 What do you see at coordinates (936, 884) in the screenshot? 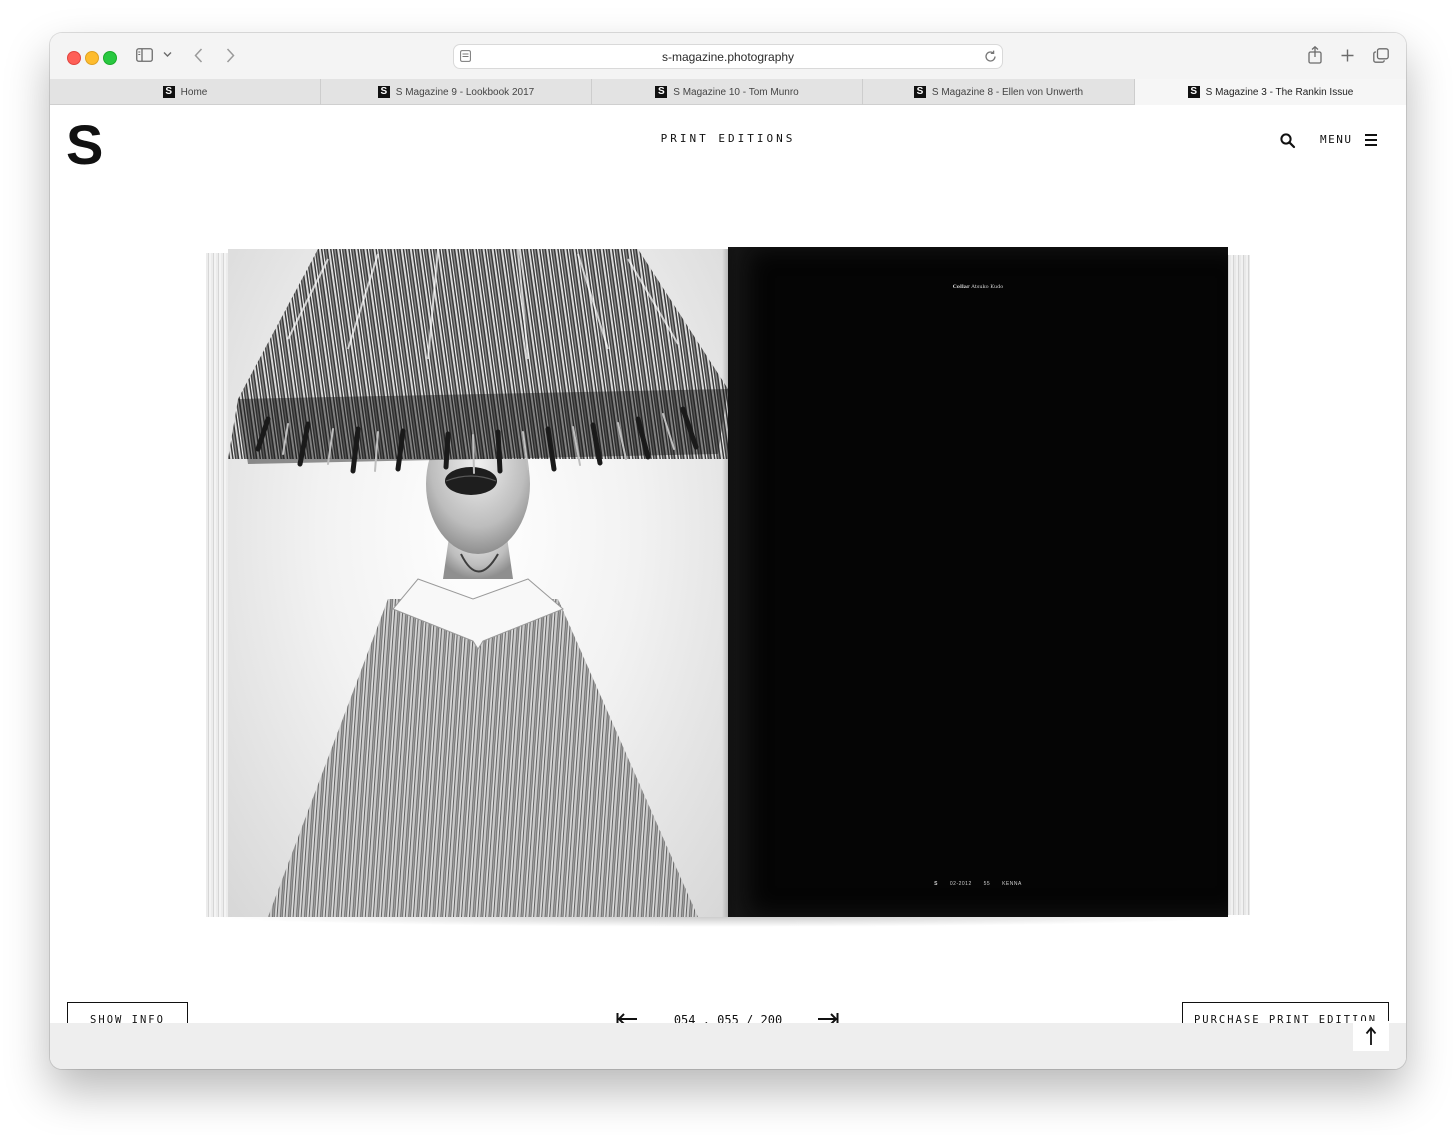
I see `folio-mark: S` at bounding box center [936, 884].